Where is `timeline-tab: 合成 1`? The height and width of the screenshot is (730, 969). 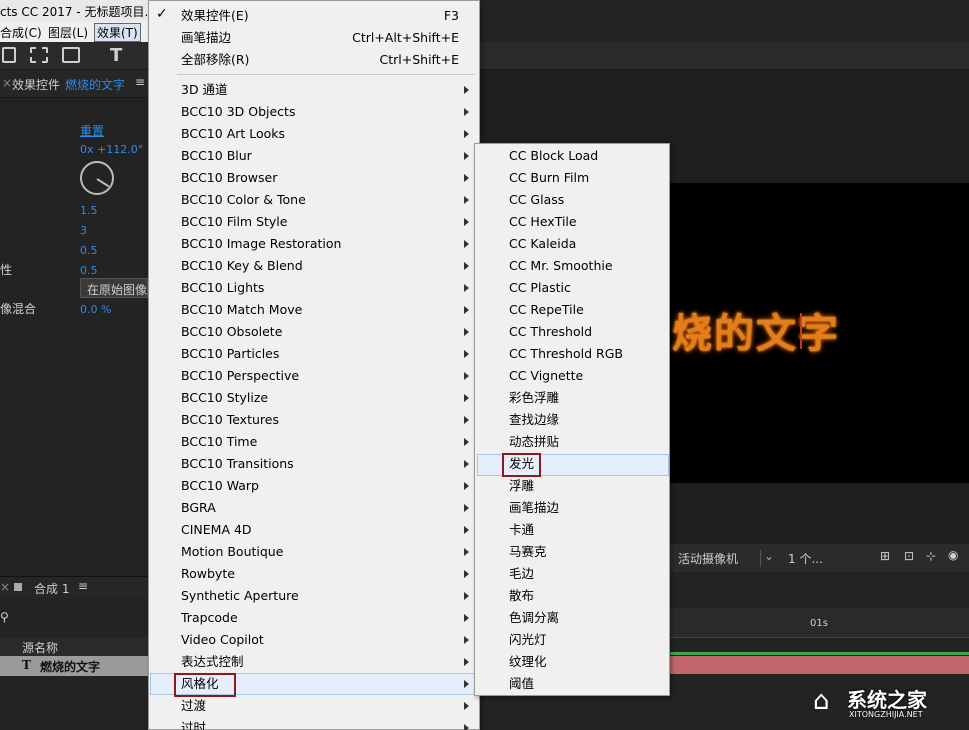 timeline-tab: 合成 1 is located at coordinates (51, 588).